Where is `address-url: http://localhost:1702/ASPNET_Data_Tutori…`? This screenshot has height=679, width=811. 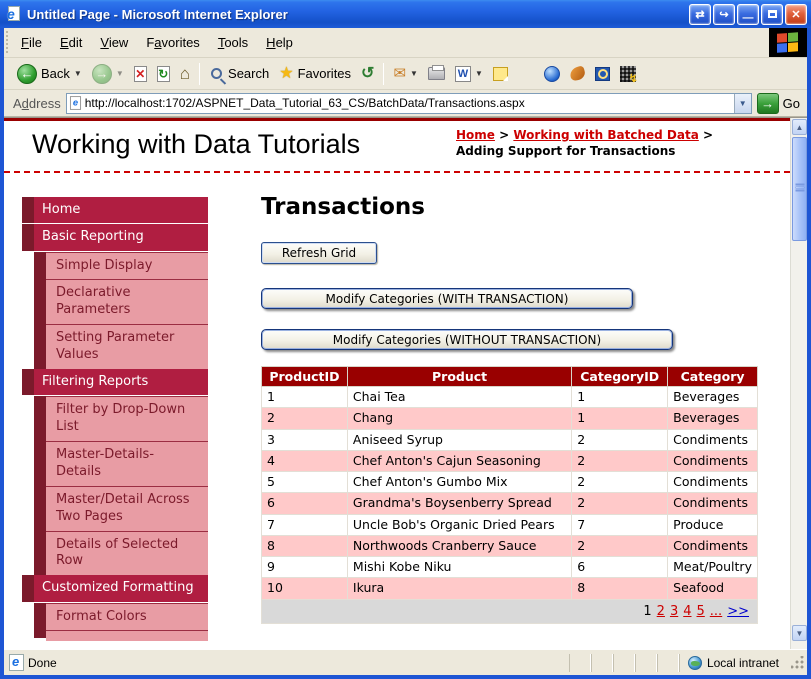
address-url: http://localhost:1702/ASPNET_Data_Tutori… is located at coordinates (409, 103).